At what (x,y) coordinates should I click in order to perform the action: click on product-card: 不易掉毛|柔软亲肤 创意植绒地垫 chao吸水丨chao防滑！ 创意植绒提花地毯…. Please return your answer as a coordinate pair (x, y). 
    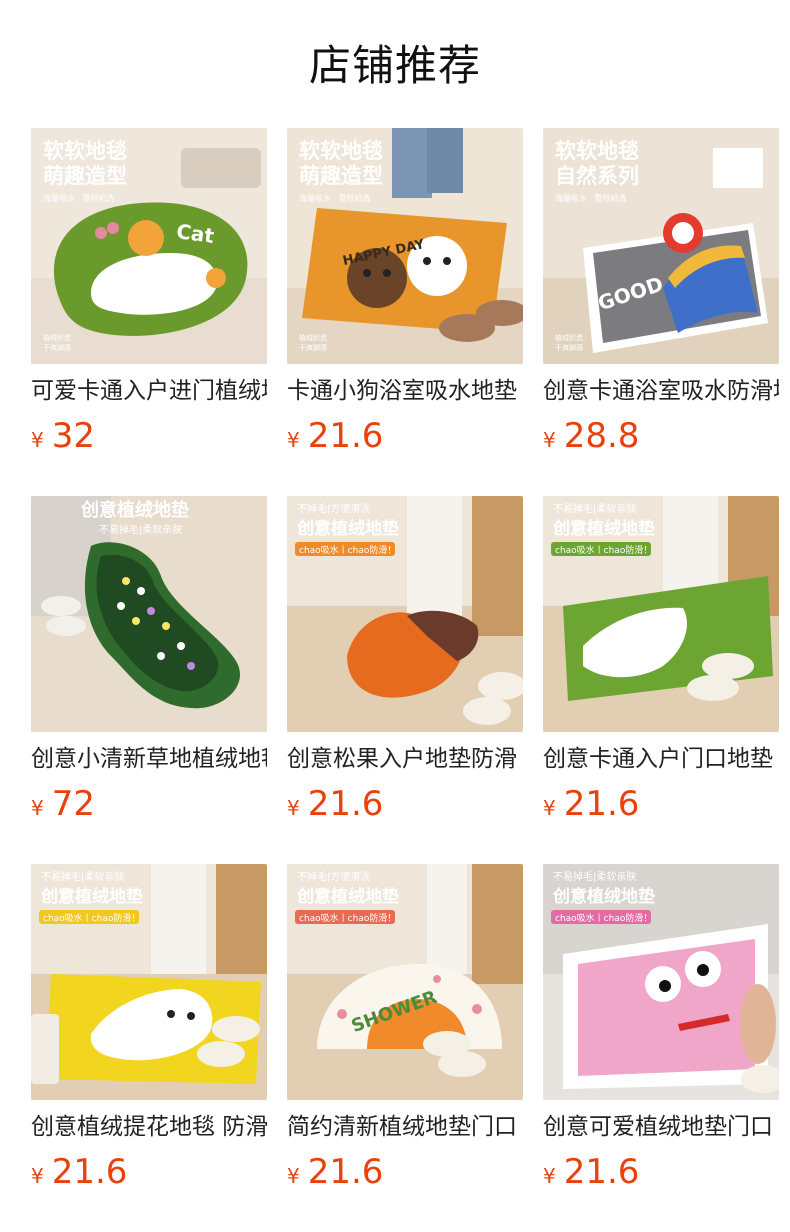
    Looking at the image, I should click on (149, 1029).